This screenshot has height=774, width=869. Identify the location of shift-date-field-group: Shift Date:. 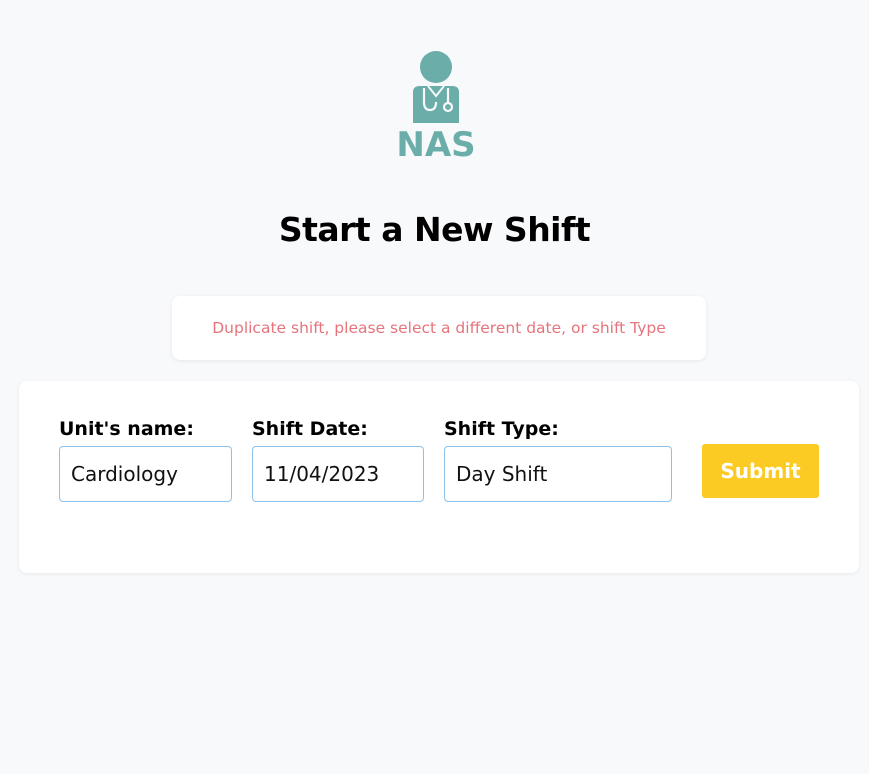
(338, 458).